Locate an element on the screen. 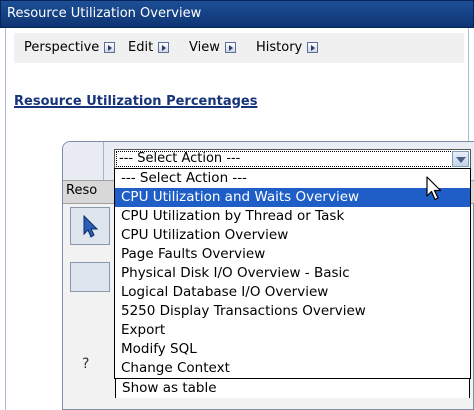 Image resolution: width=474 pixels, height=410 pixels. menu-view-label: View is located at coordinates (204, 47).